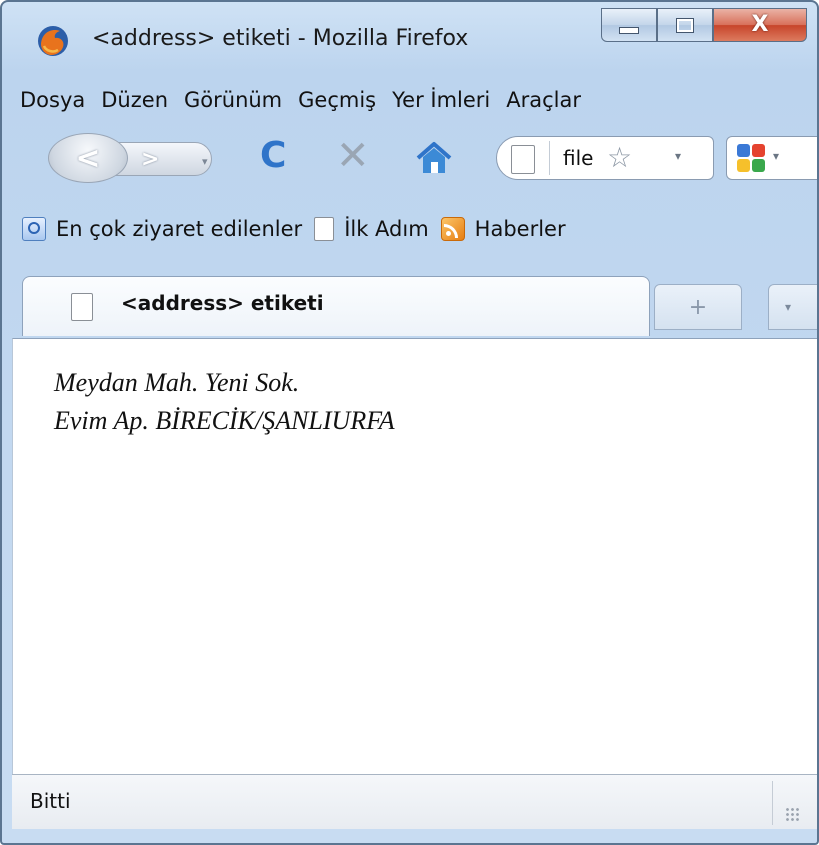 The image size is (819, 845). I want to click on resize-grip-icon, so click(792, 814).